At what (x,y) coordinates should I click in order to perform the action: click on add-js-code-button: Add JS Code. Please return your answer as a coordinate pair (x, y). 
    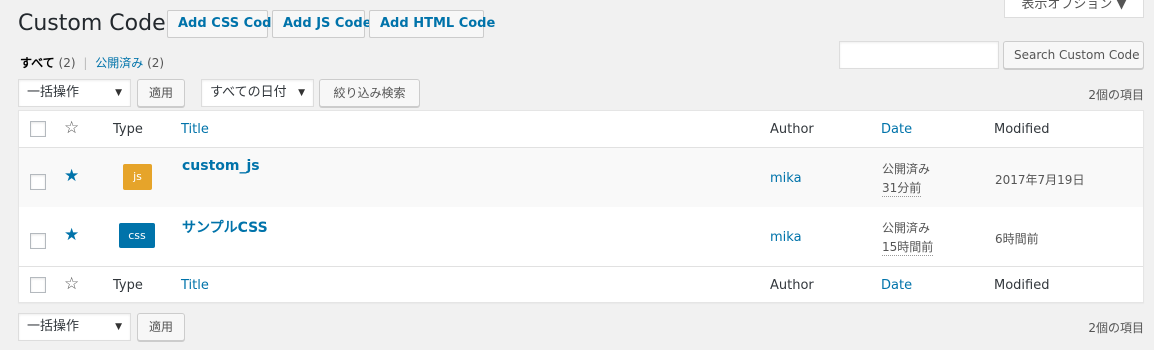
    Looking at the image, I should click on (322, 24).